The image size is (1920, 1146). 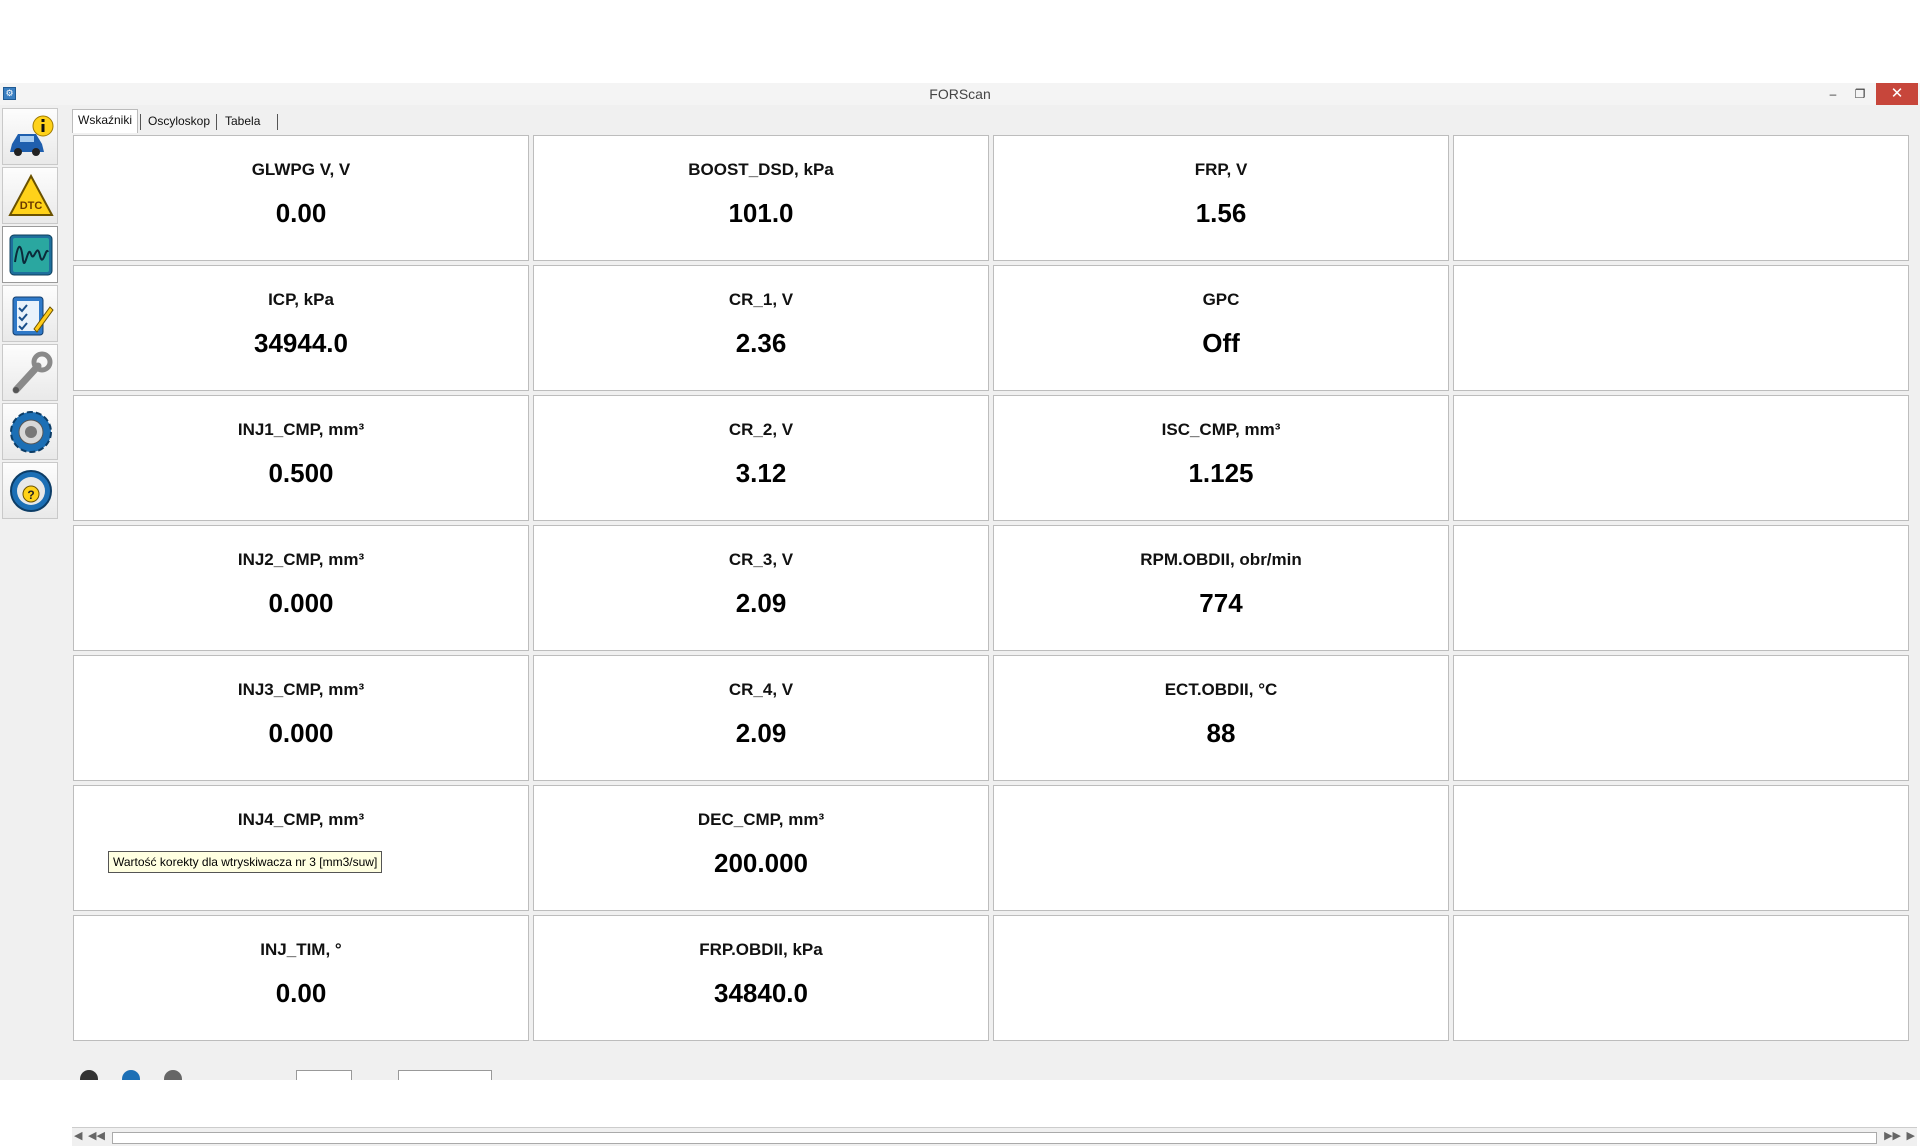 I want to click on dtc-text: DTC, so click(x=31, y=206).